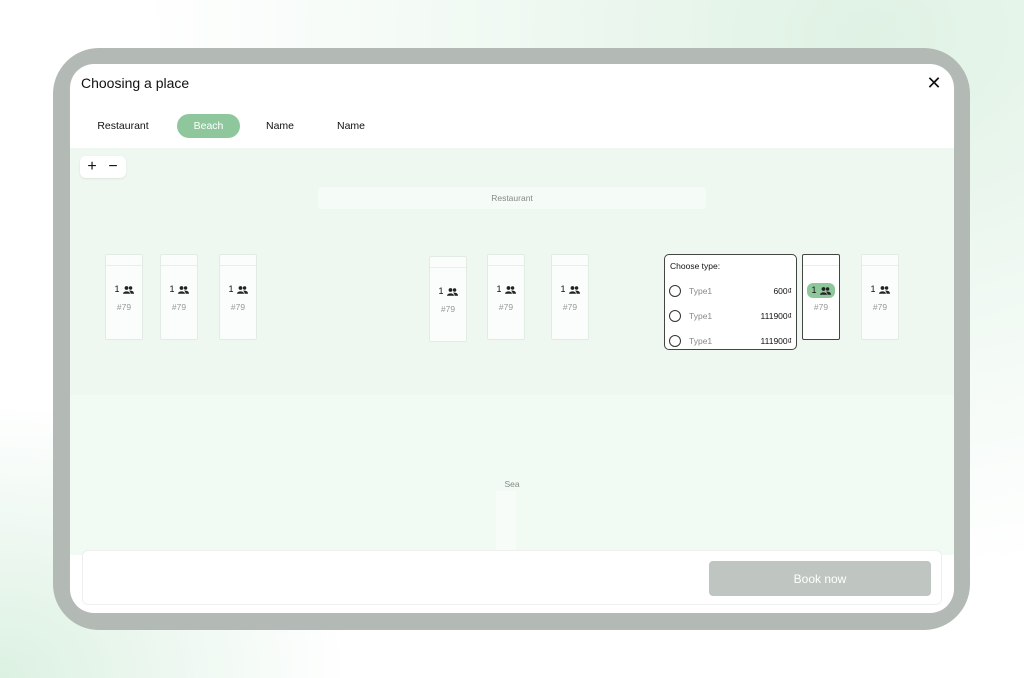 Image resolution: width=1024 pixels, height=678 pixels. What do you see at coordinates (512, 484) in the screenshot?
I see `sea-label: Sea` at bounding box center [512, 484].